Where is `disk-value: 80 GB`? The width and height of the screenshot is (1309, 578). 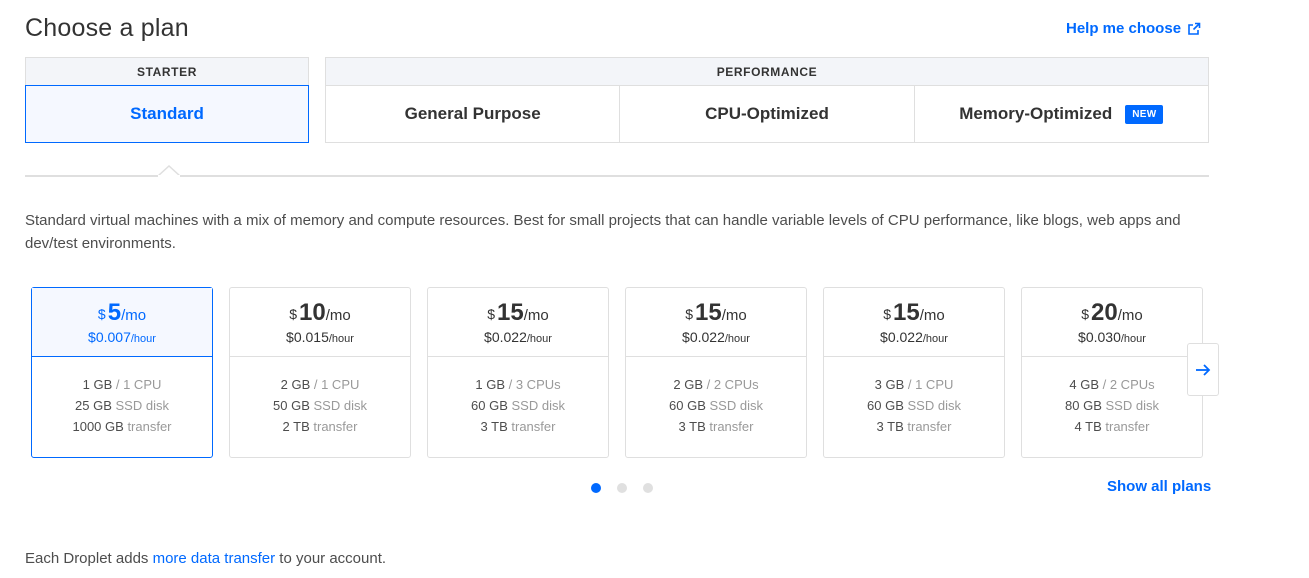
disk-value: 80 GB is located at coordinates (1083, 405).